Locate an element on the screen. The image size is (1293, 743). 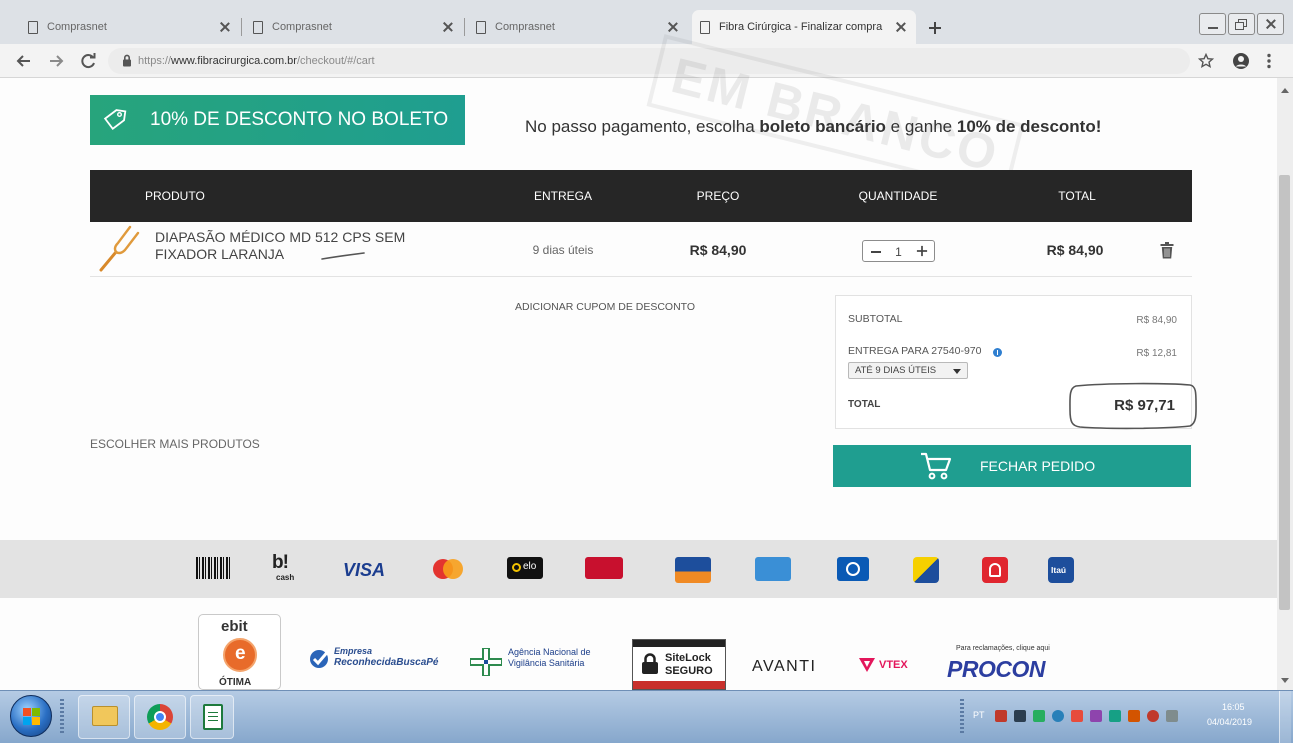
vtex-word: VTEX is located at coordinates (893, 665).